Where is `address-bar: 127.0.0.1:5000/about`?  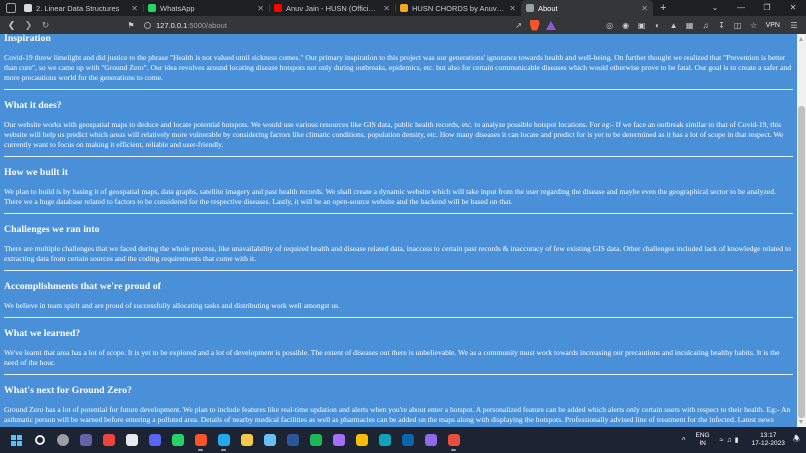 address-bar: 127.0.0.1:5000/about is located at coordinates (294, 25).